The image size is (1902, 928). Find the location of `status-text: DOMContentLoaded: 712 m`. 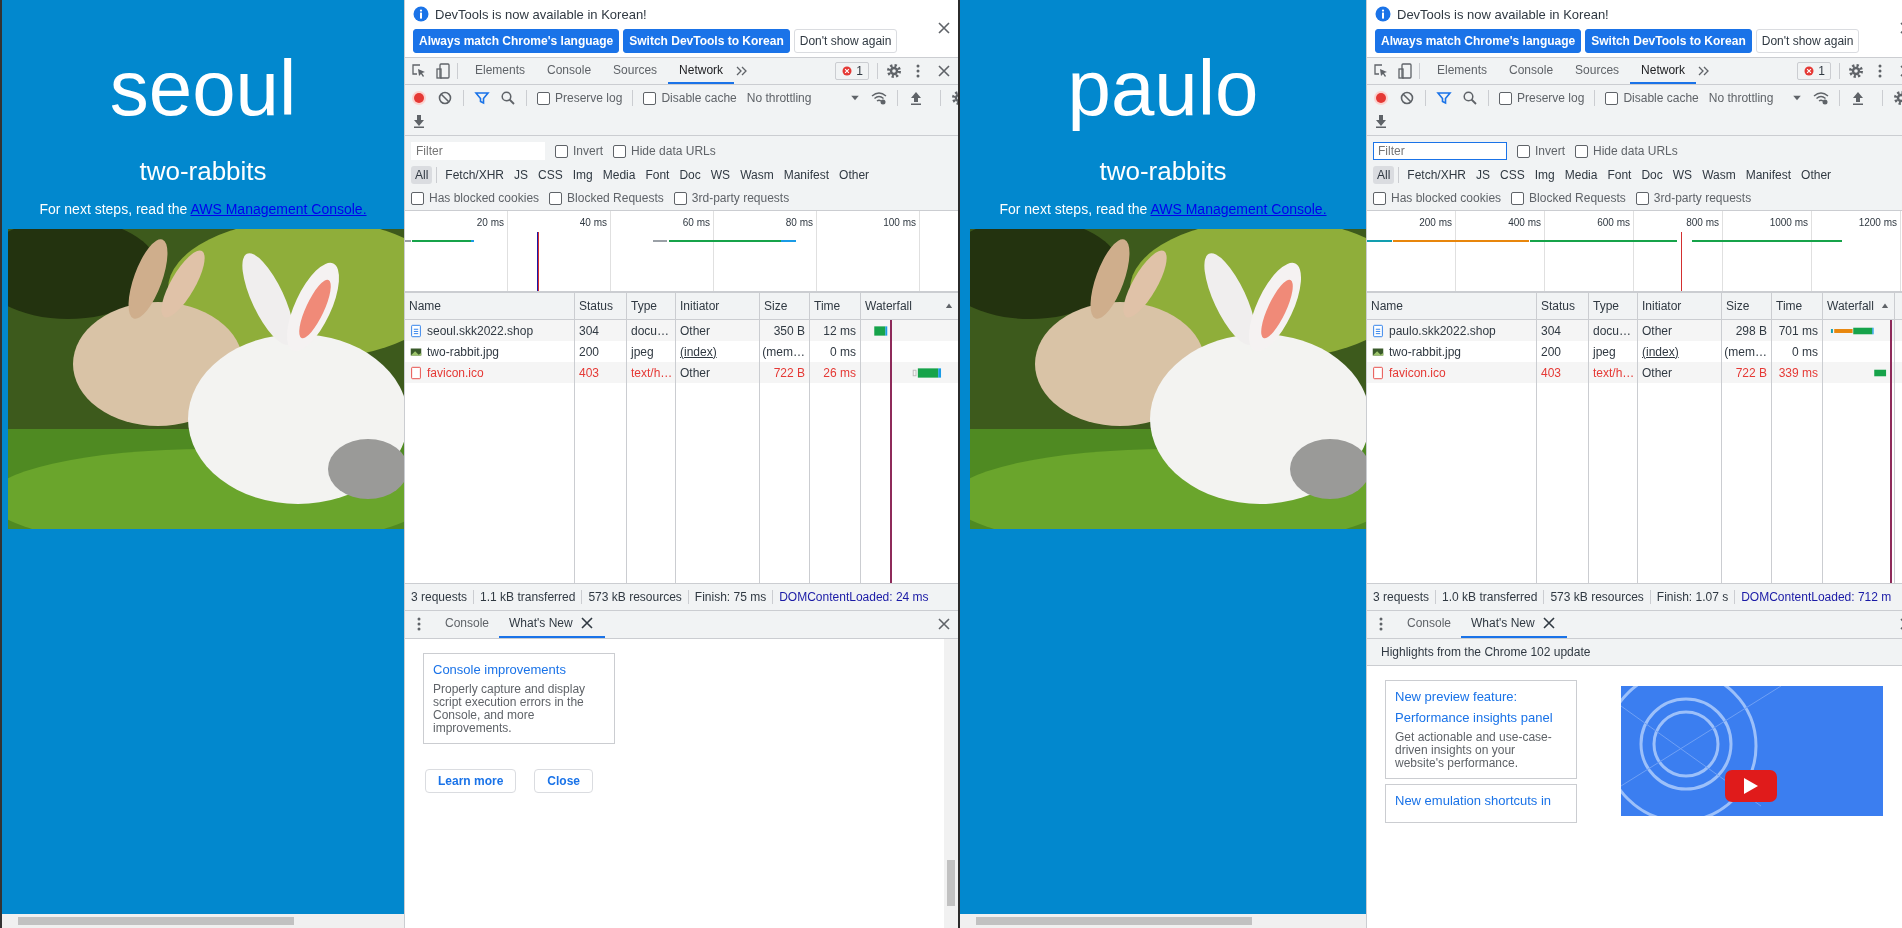

status-text: DOMContentLoaded: 712 m is located at coordinates (1816, 596).